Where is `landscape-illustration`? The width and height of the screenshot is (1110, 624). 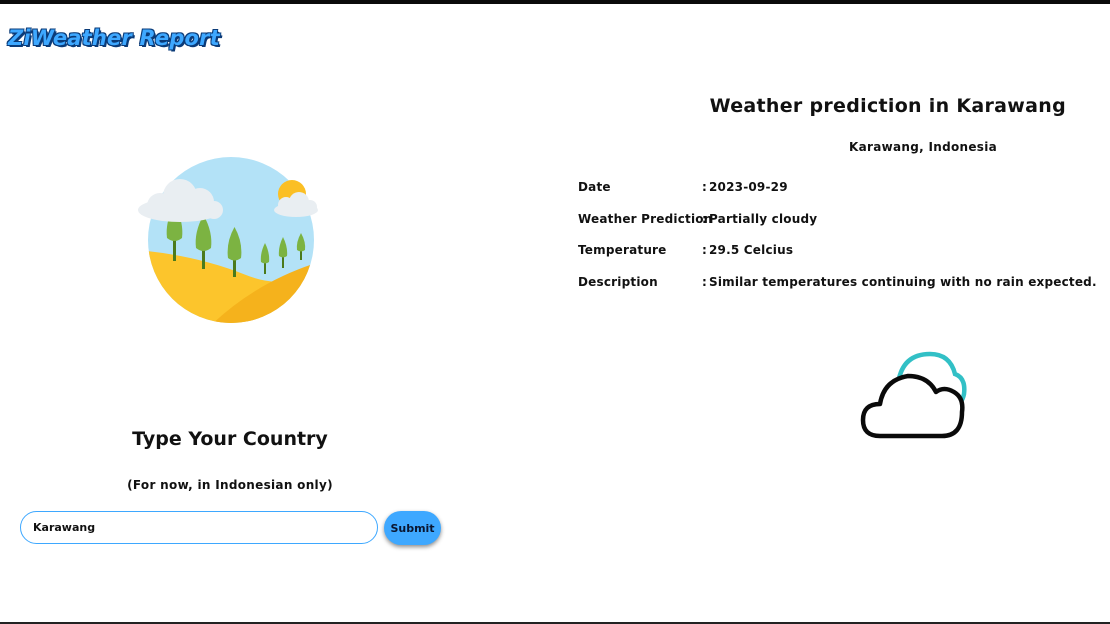 landscape-illustration is located at coordinates (228, 240).